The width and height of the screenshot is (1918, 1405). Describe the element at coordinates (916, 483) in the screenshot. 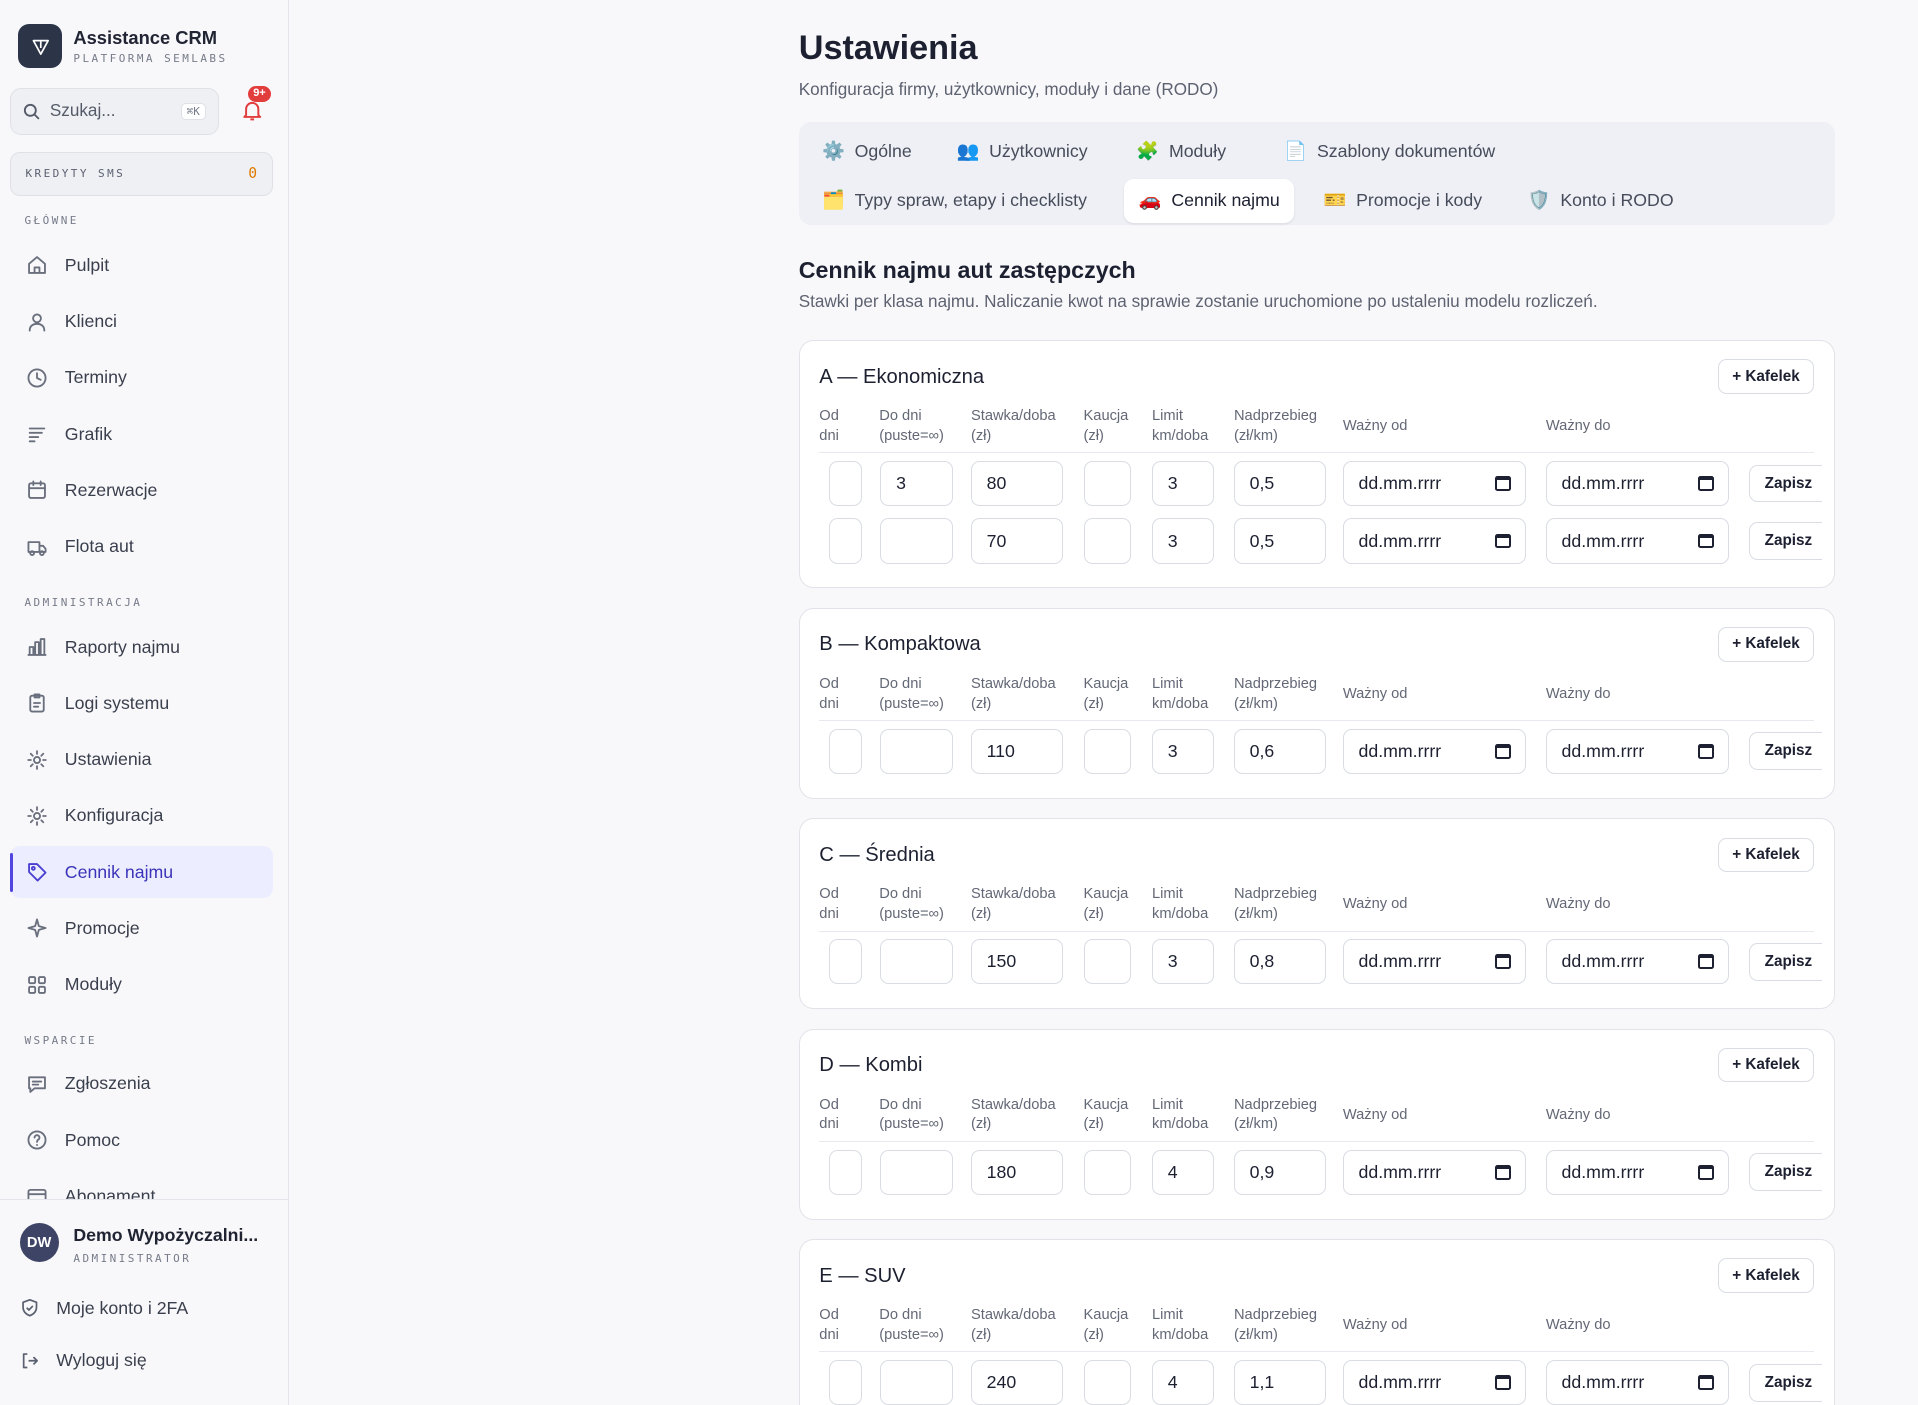

I see `do-field: 3` at that location.